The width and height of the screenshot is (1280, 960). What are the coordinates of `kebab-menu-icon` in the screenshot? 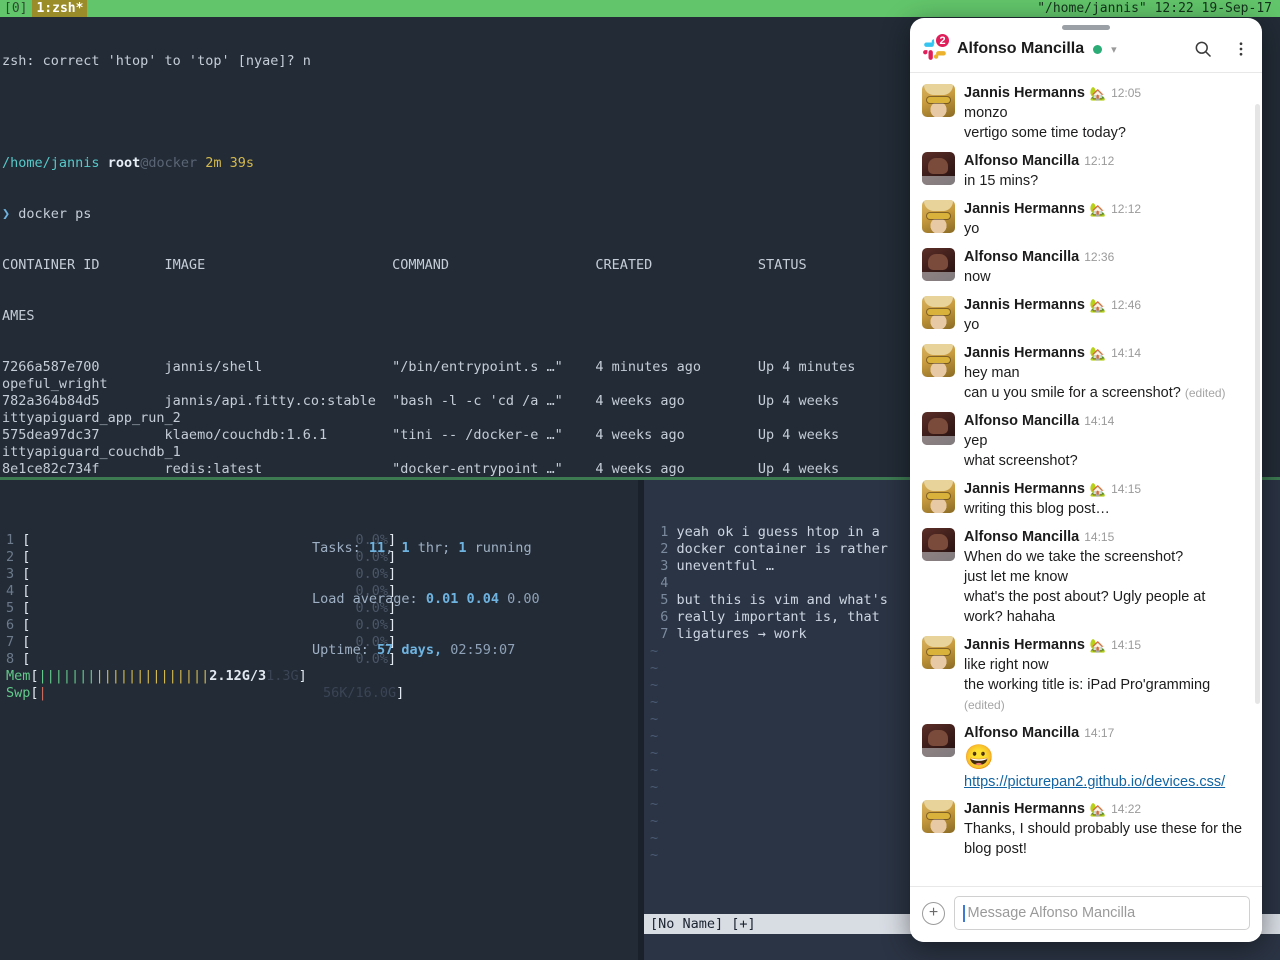 It's located at (1241, 49).